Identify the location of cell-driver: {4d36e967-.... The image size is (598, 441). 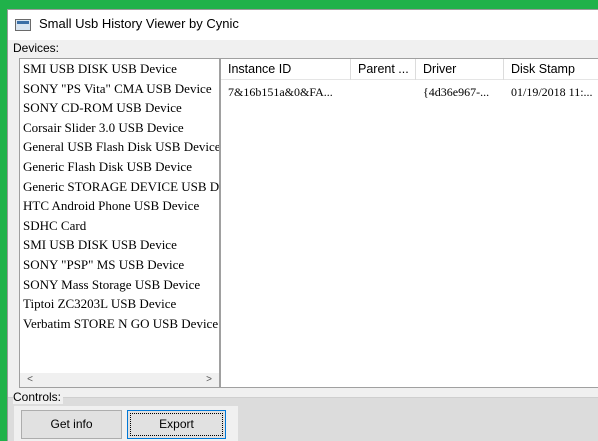
(456, 92).